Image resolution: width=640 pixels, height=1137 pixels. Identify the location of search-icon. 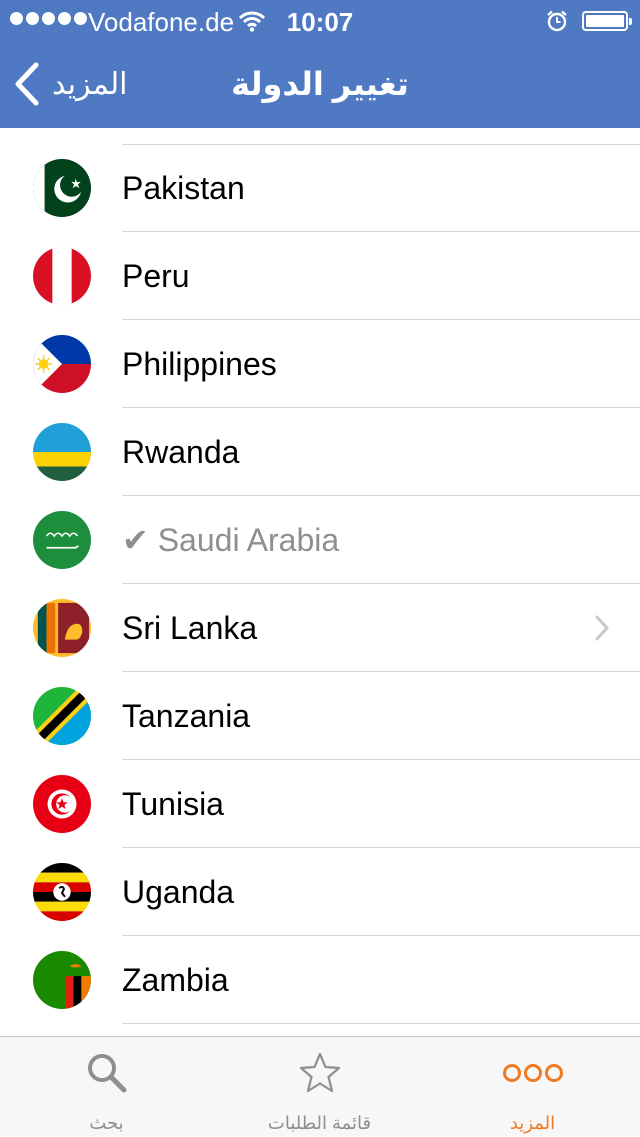
(106, 1073).